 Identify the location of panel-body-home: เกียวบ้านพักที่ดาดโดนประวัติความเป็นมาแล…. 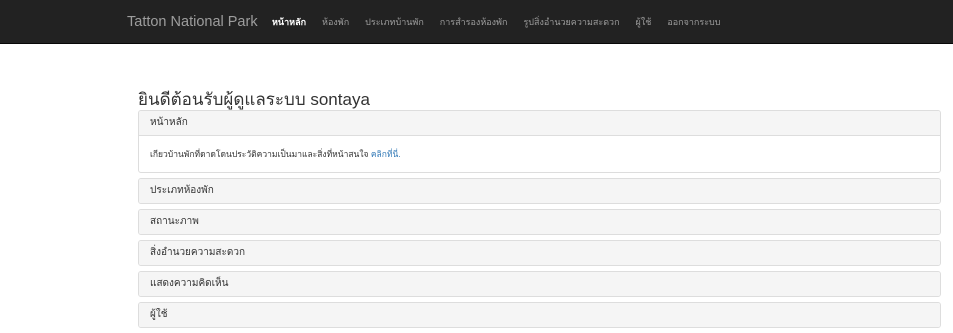
(539, 154).